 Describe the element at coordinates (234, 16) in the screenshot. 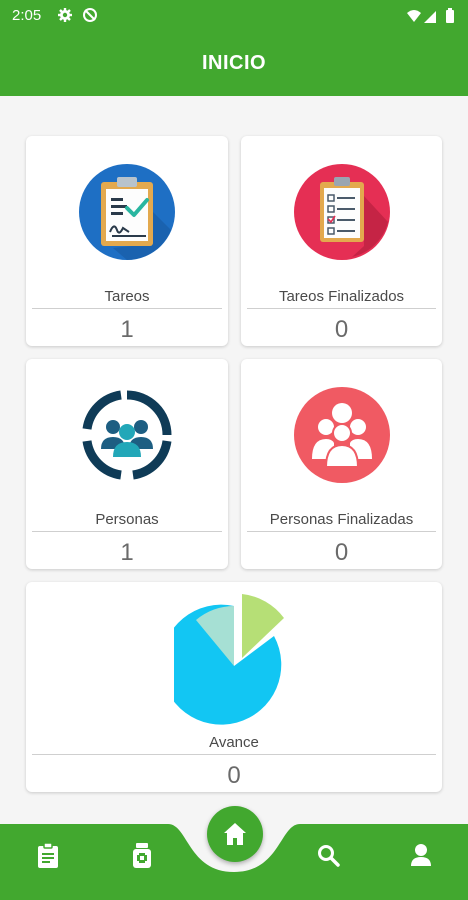

I see `status-bar: 2:05` at that location.